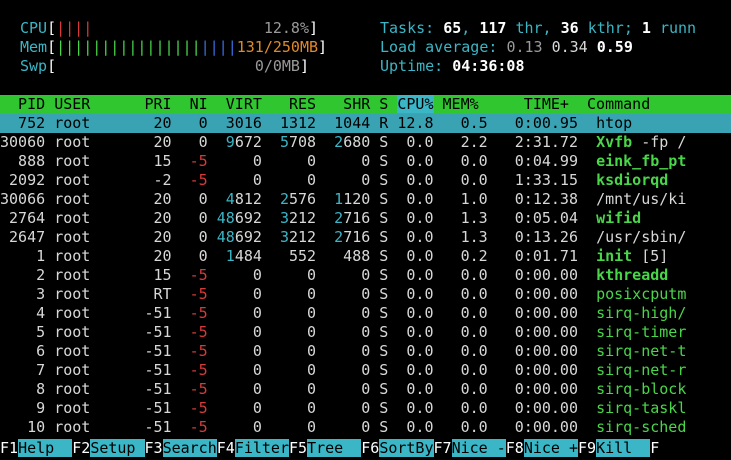 The width and height of the screenshot is (731, 460). What do you see at coordinates (234, 123) in the screenshot?
I see `cell-virt: 3016` at bounding box center [234, 123].